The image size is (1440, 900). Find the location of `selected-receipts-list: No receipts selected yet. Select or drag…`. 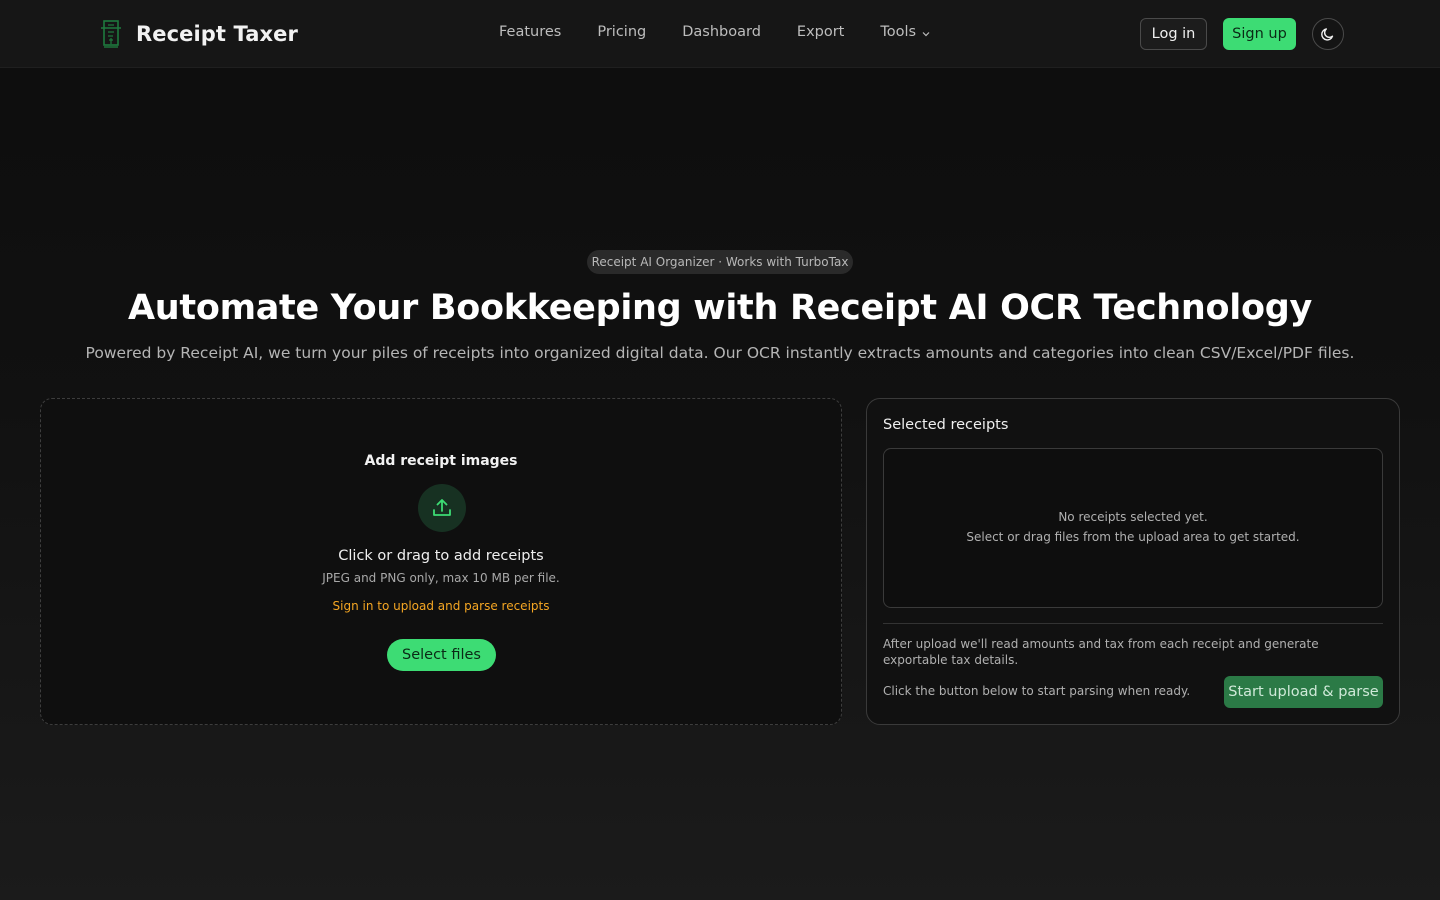

selected-receipts-list: No receipts selected yet. Select or drag… is located at coordinates (1133, 528).